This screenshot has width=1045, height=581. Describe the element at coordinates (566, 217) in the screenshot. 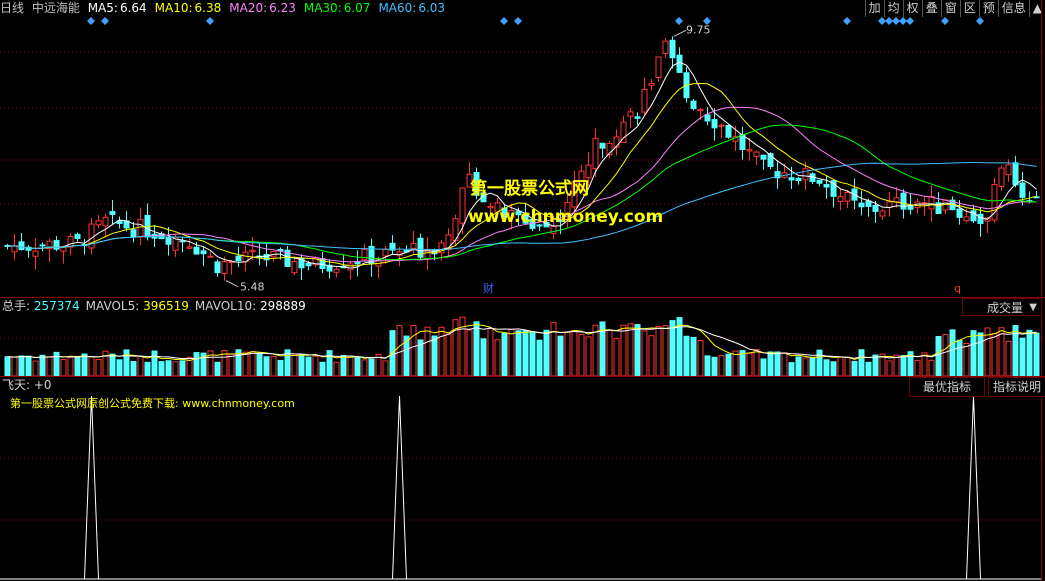

I see `watermark-url: www.chnmoney.com` at that location.